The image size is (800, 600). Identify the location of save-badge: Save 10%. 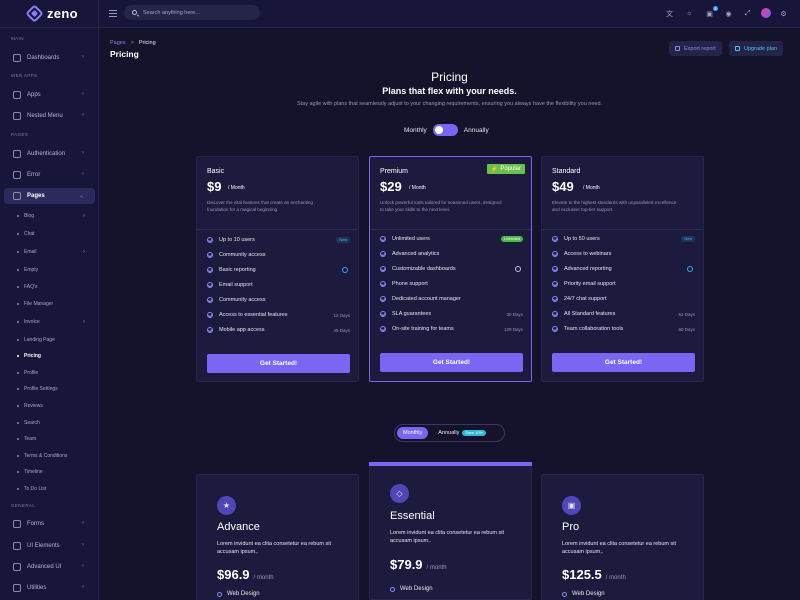
(474, 433).